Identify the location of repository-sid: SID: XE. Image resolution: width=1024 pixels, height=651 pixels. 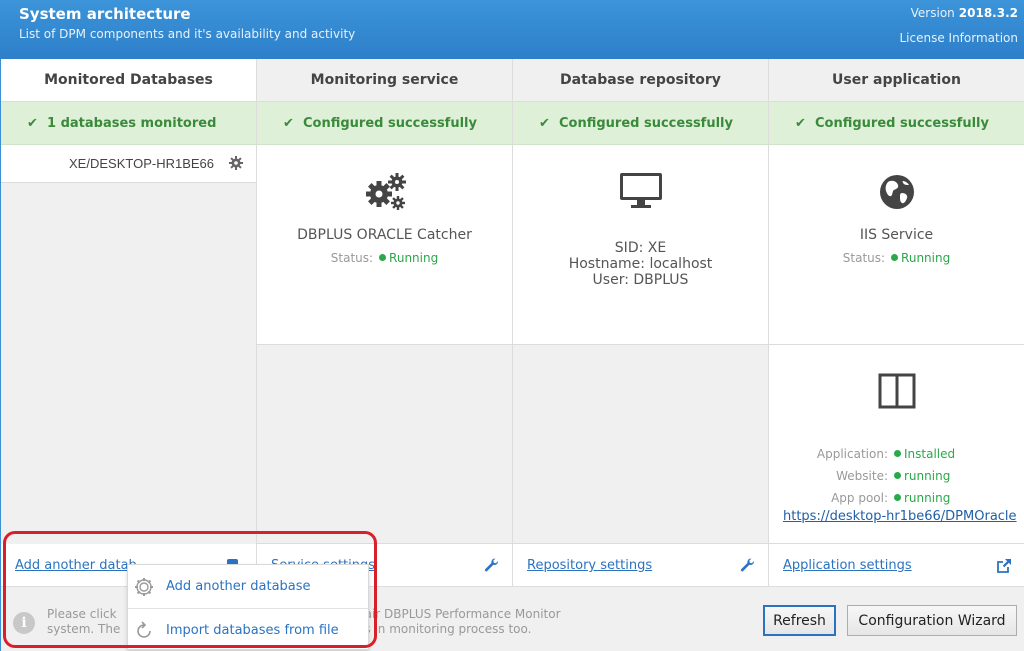
(640, 248).